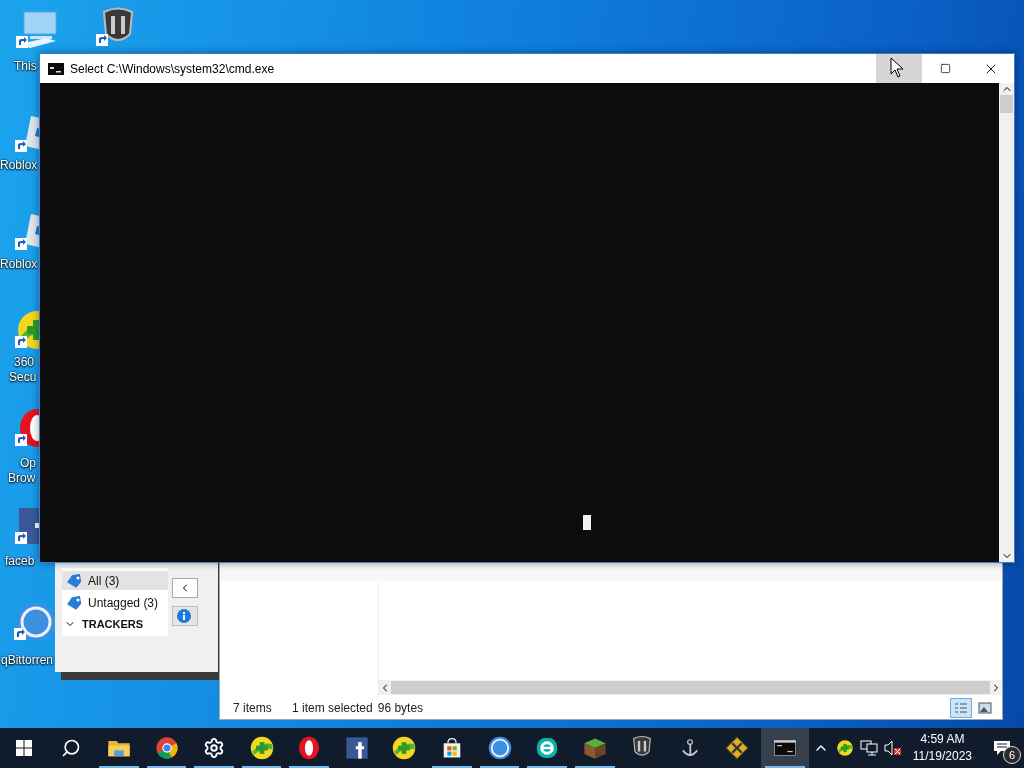 The height and width of the screenshot is (768, 1024). I want to click on icon-label: Op, so click(28, 463).